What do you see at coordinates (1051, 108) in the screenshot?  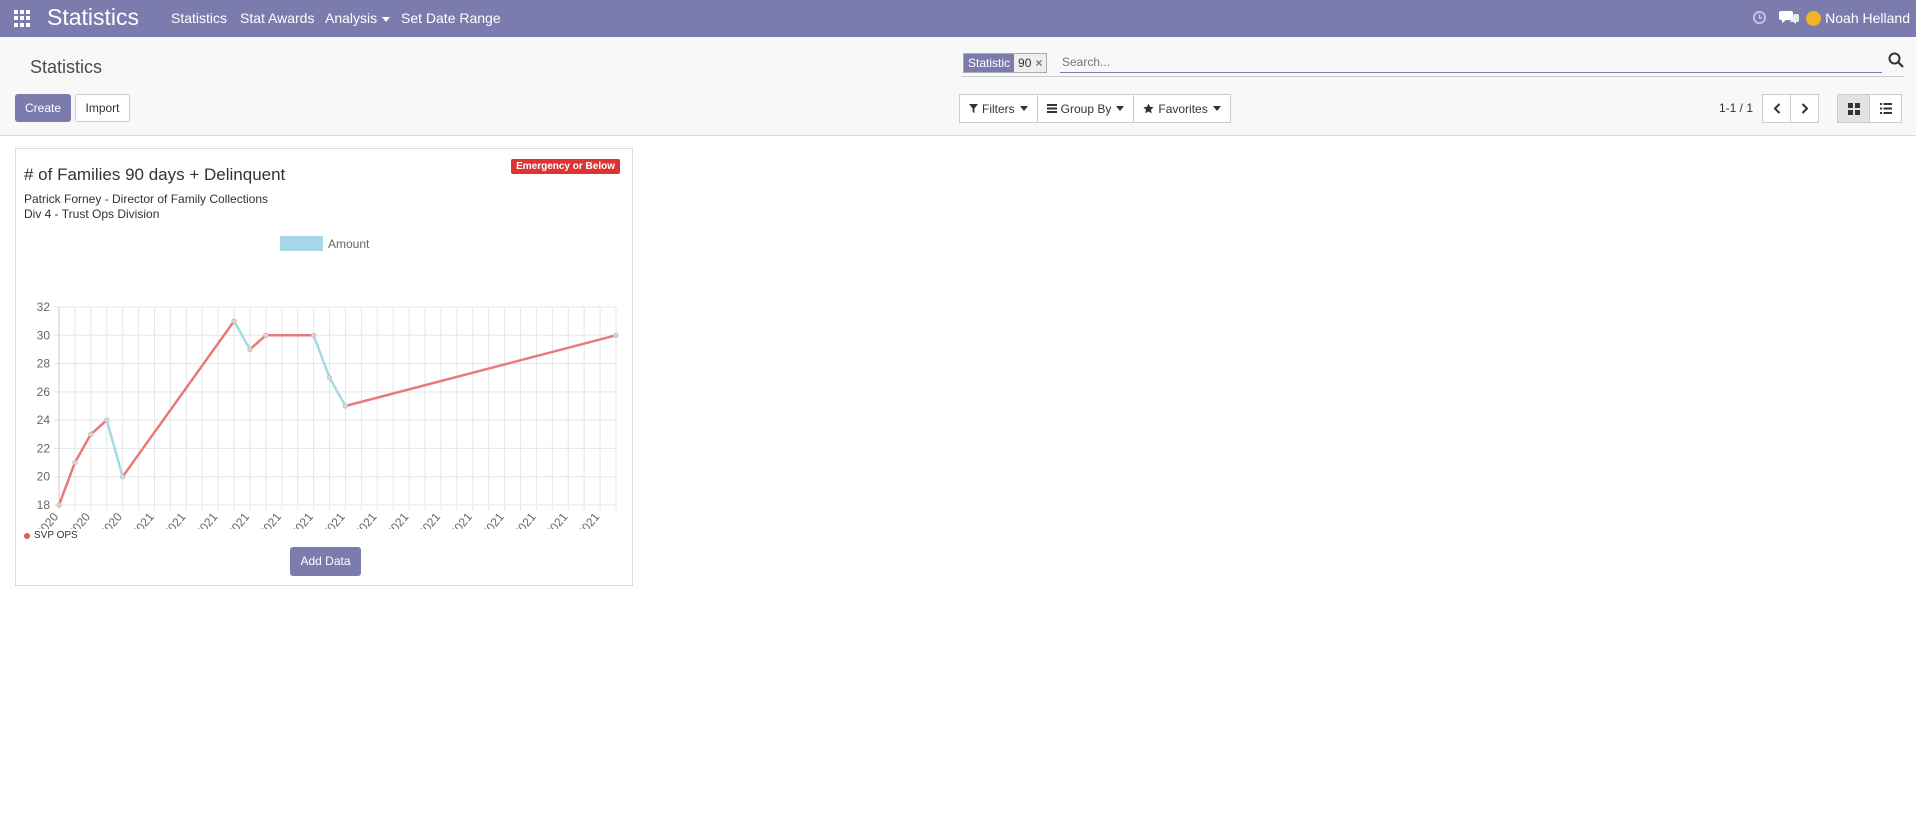 I see `list-icon` at bounding box center [1051, 108].